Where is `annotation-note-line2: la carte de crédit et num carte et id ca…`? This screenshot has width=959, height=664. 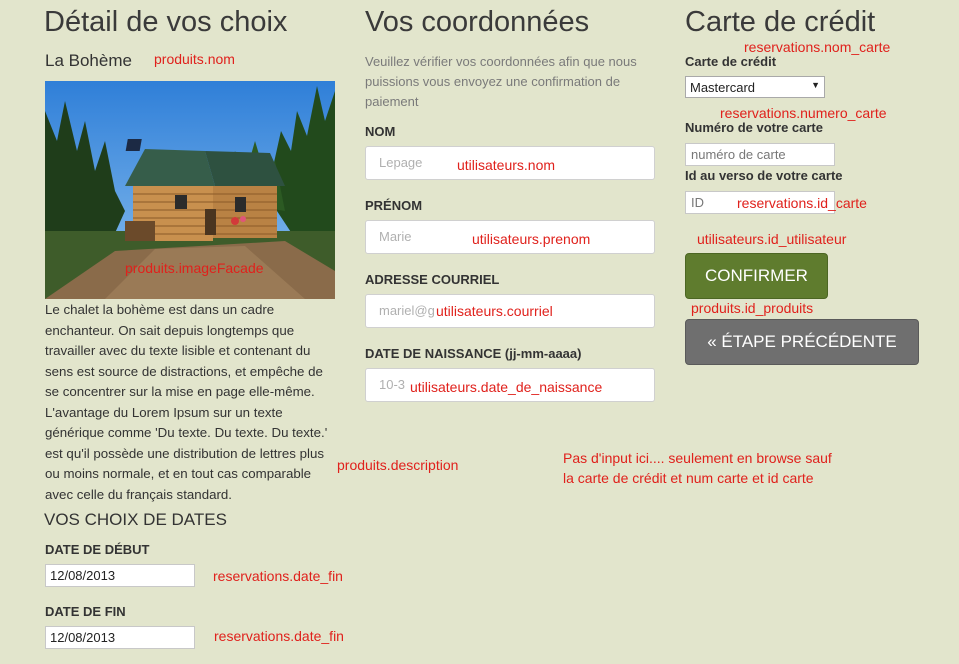 annotation-note-line2: la carte de crédit et num carte et id ca… is located at coordinates (688, 478).